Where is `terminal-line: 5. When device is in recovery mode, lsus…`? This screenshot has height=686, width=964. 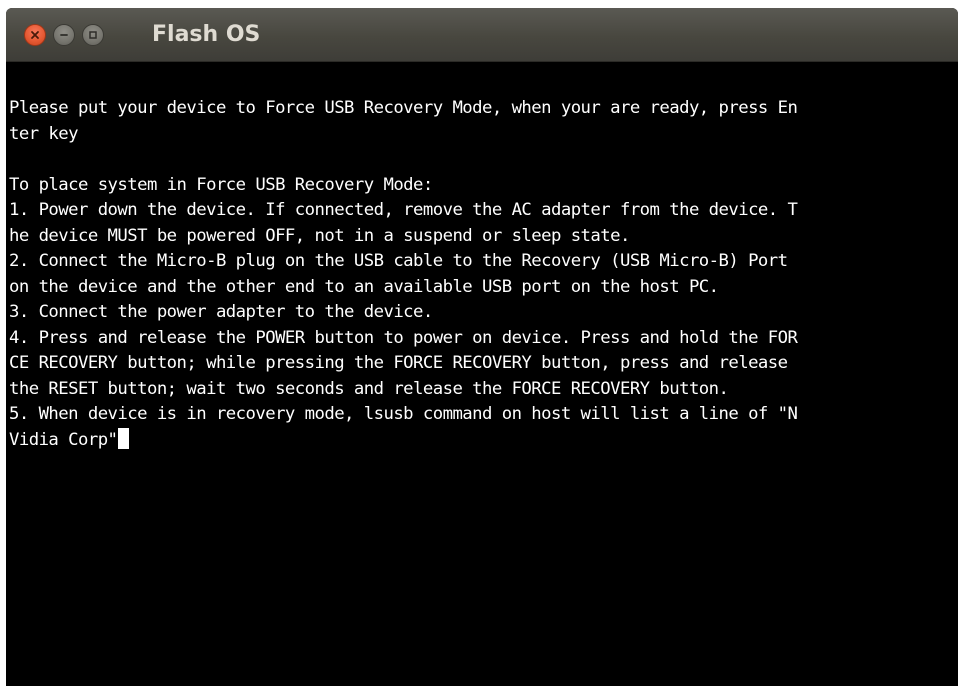 terminal-line: 5. When device is in recovery mode, lsus… is located at coordinates (403, 414).